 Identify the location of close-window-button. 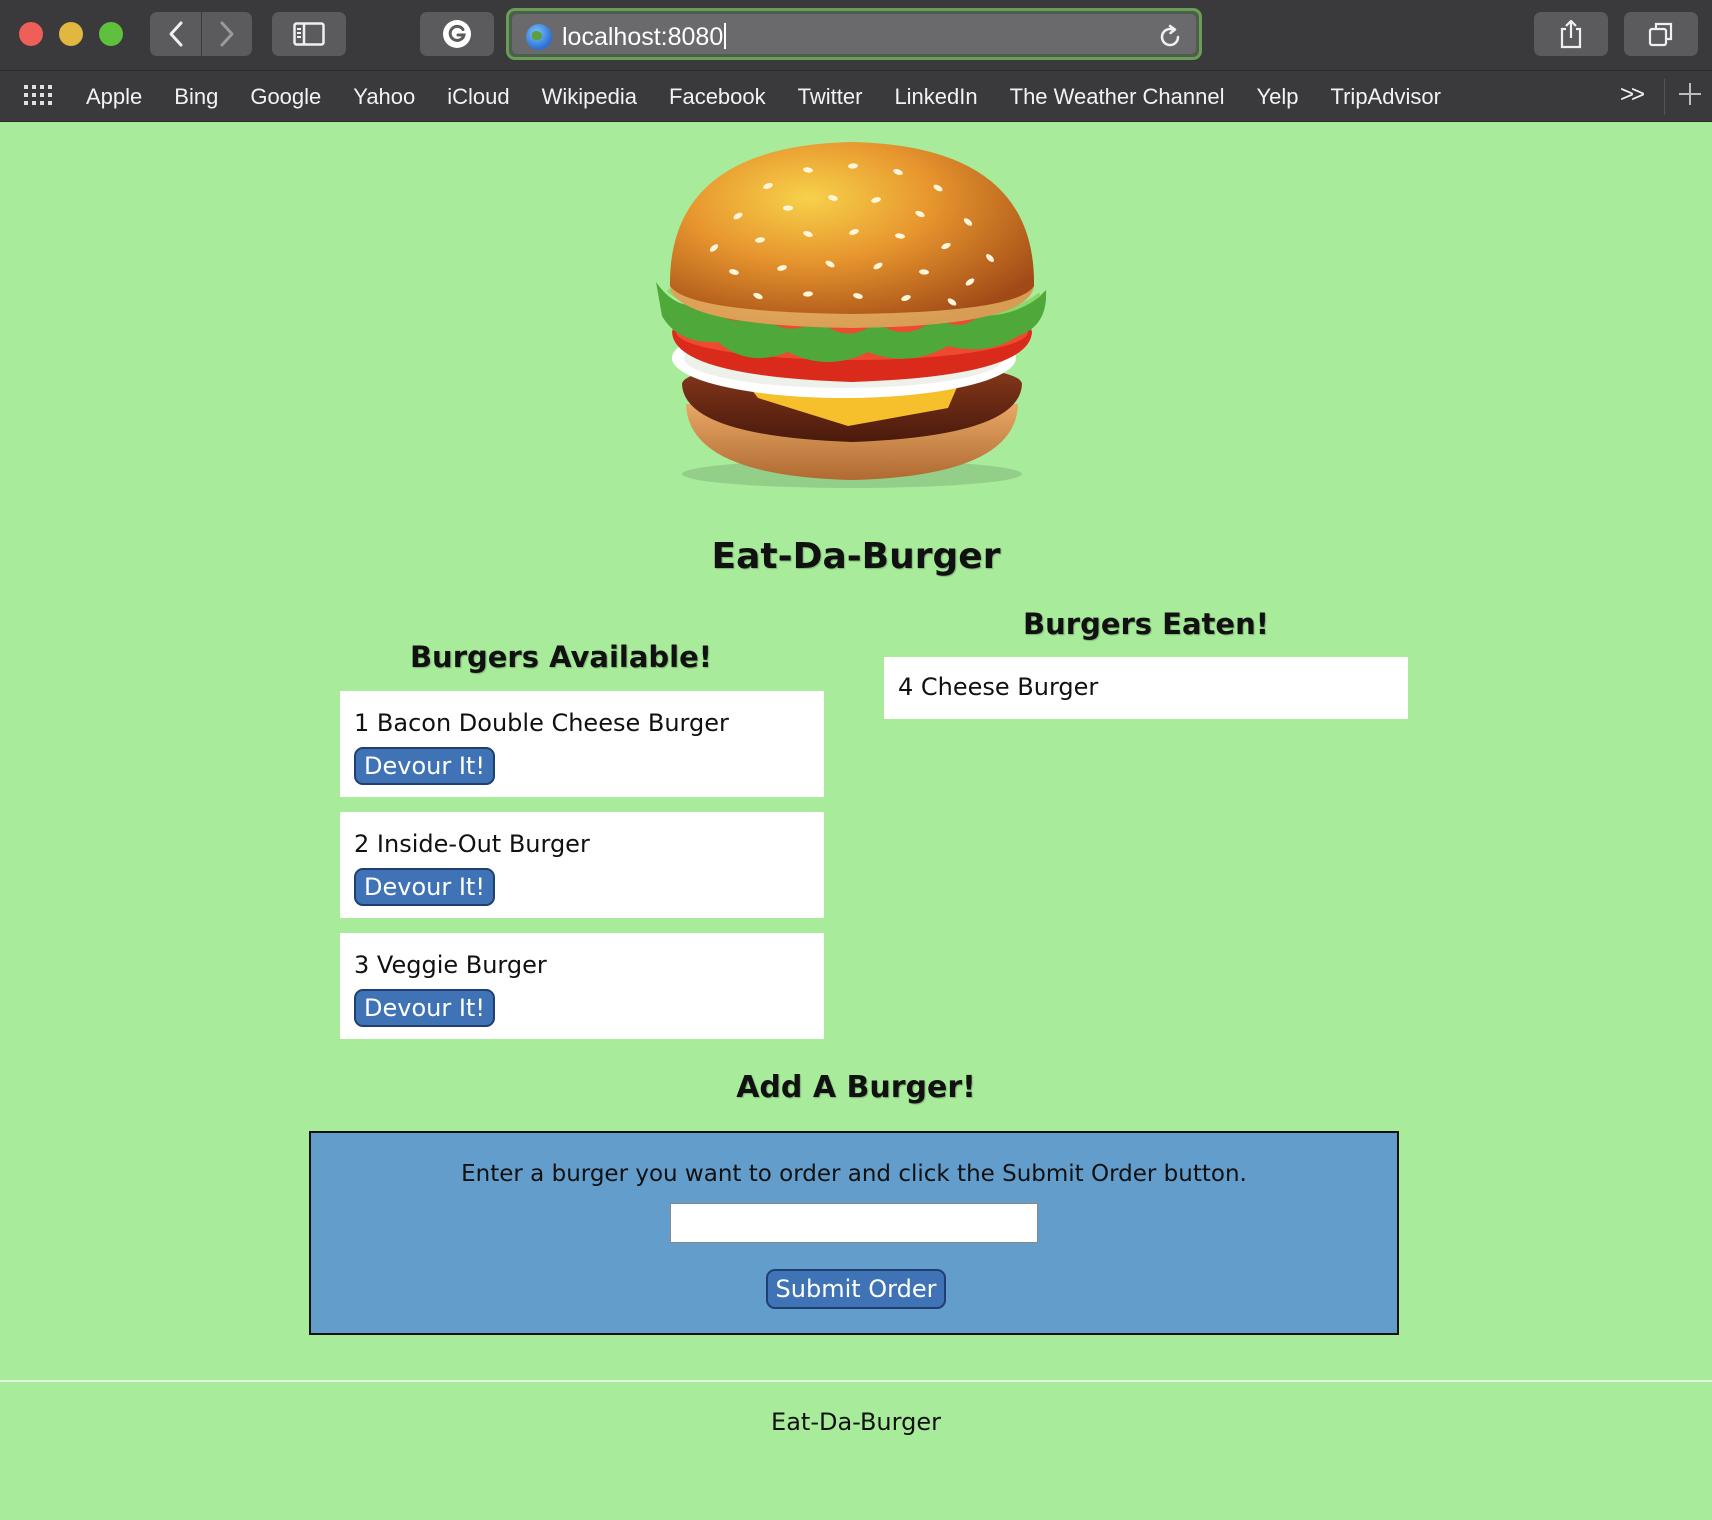
(31, 34).